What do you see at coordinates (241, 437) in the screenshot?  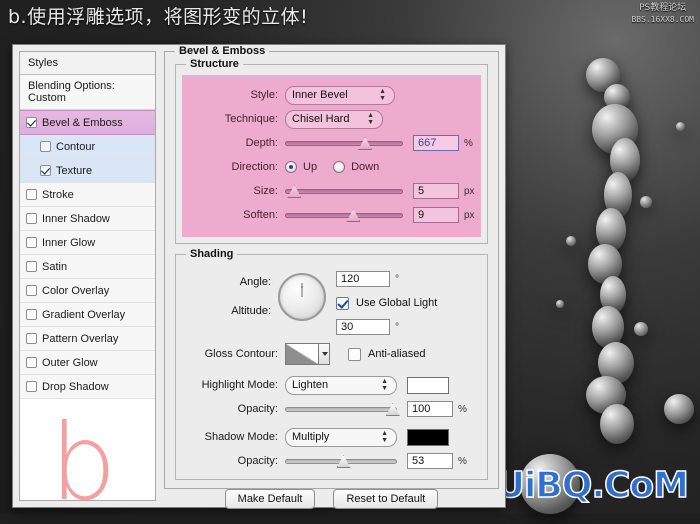 I see `shadow-mode-label: Shadow Mode:` at bounding box center [241, 437].